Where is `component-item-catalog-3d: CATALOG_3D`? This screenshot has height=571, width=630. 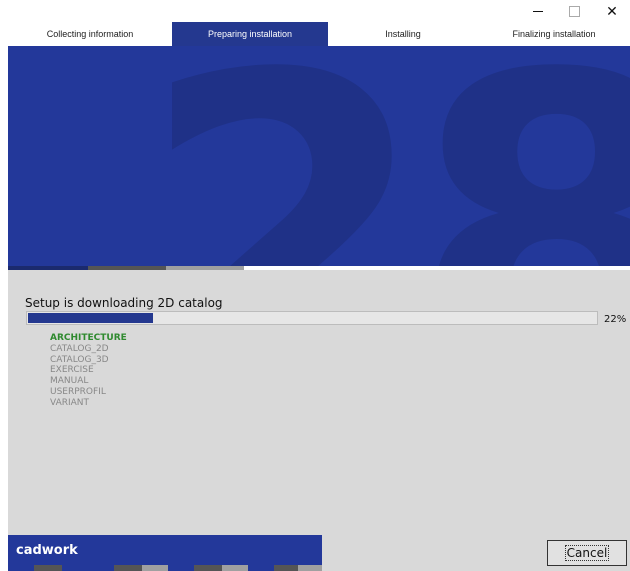
component-item-catalog-3d: CATALOG_3D is located at coordinates (79, 359).